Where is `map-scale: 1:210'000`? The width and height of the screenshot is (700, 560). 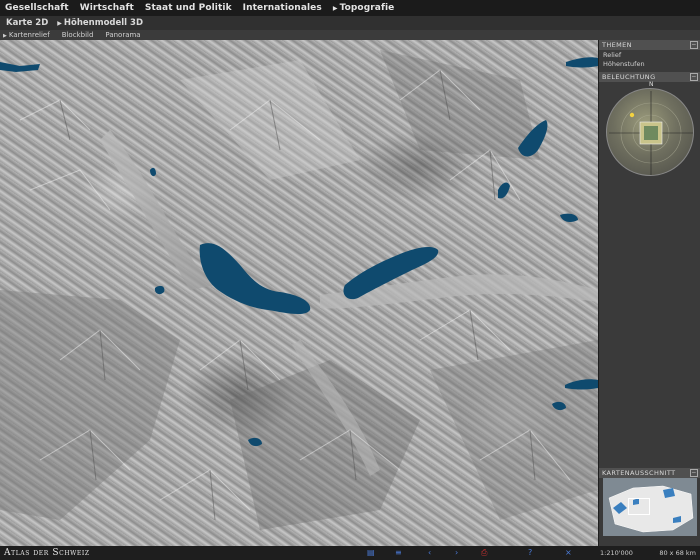 map-scale: 1:210'000 is located at coordinates (616, 553).